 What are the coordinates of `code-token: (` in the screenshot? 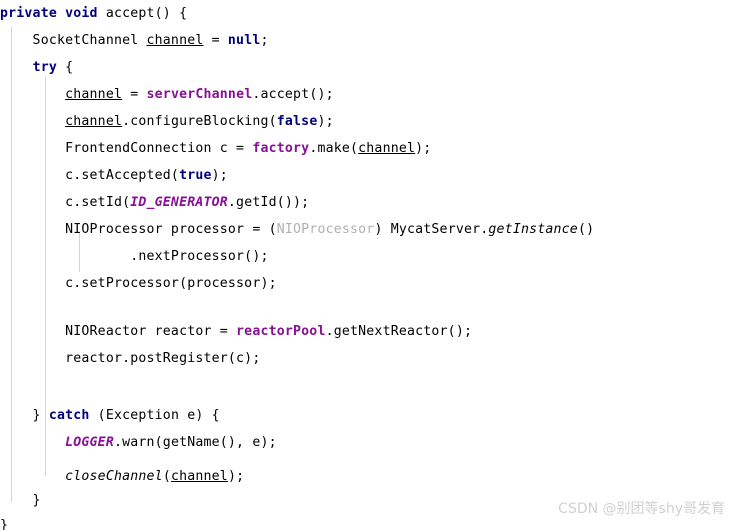 It's located at (166, 476).